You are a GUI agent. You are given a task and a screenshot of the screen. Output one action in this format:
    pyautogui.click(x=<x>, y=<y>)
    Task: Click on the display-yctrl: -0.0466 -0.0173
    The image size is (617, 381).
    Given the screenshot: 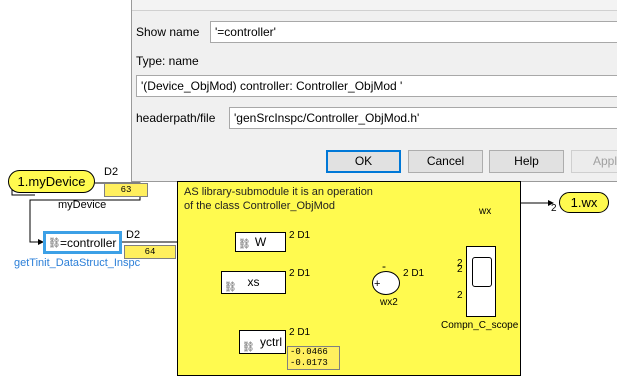 What is the action you would take?
    pyautogui.click(x=313, y=358)
    